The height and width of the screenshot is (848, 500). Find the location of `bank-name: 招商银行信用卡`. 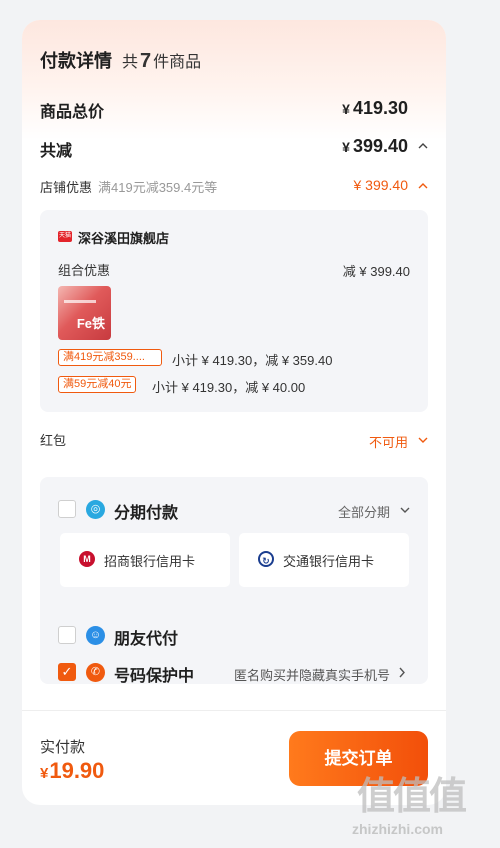

bank-name: 招商银行信用卡 is located at coordinates (150, 561).